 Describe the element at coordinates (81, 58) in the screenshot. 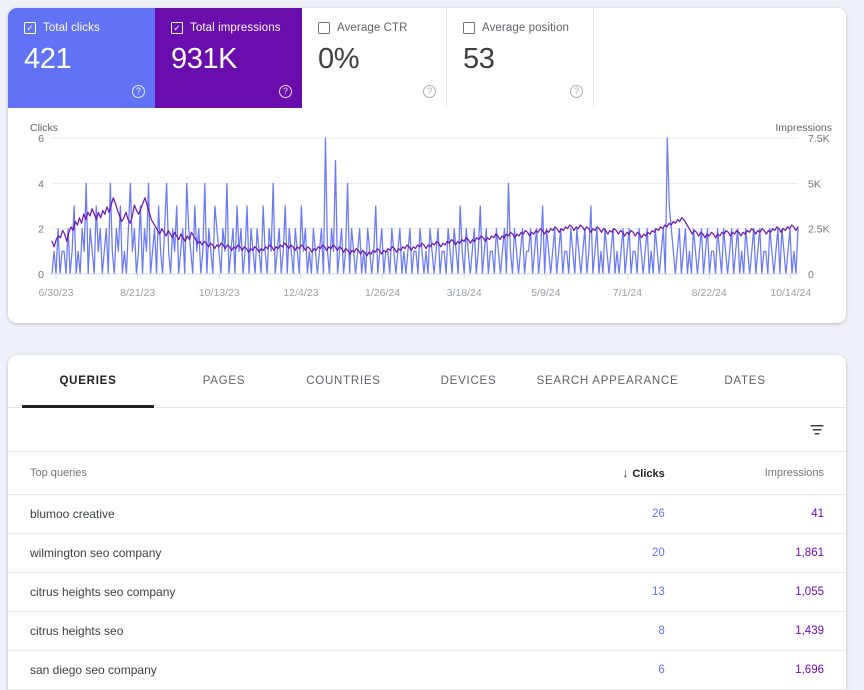

I see `metric-card-total-clicks: ✓ Total clicks 421 ?` at that location.